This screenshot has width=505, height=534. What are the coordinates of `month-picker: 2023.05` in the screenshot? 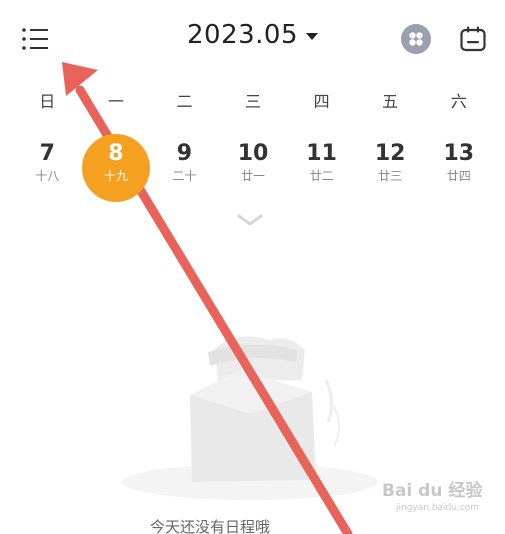 It's located at (252, 35).